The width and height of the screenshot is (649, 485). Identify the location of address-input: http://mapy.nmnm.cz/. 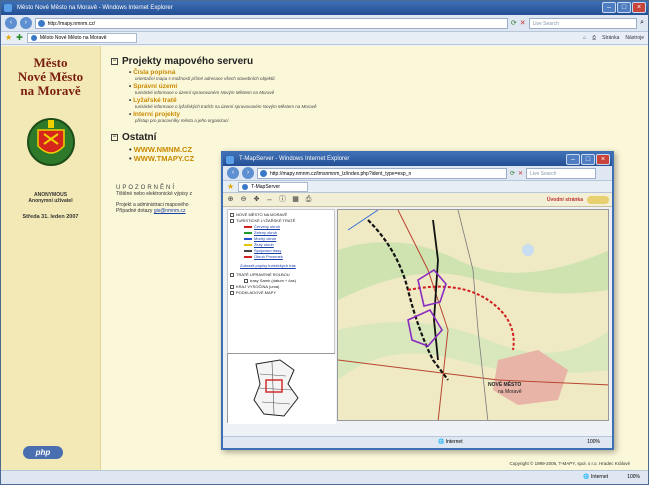
(271, 23).